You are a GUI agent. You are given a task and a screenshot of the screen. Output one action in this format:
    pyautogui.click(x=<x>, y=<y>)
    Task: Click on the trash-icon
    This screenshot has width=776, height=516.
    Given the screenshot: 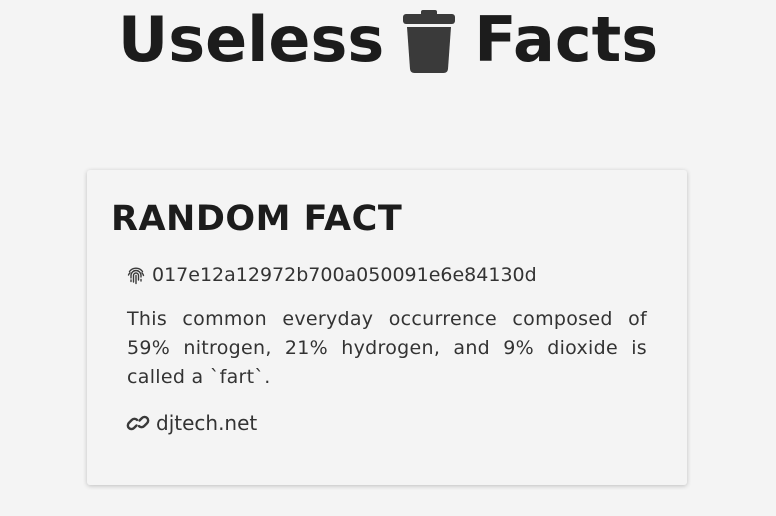 What is the action you would take?
    pyautogui.click(x=429, y=41)
    